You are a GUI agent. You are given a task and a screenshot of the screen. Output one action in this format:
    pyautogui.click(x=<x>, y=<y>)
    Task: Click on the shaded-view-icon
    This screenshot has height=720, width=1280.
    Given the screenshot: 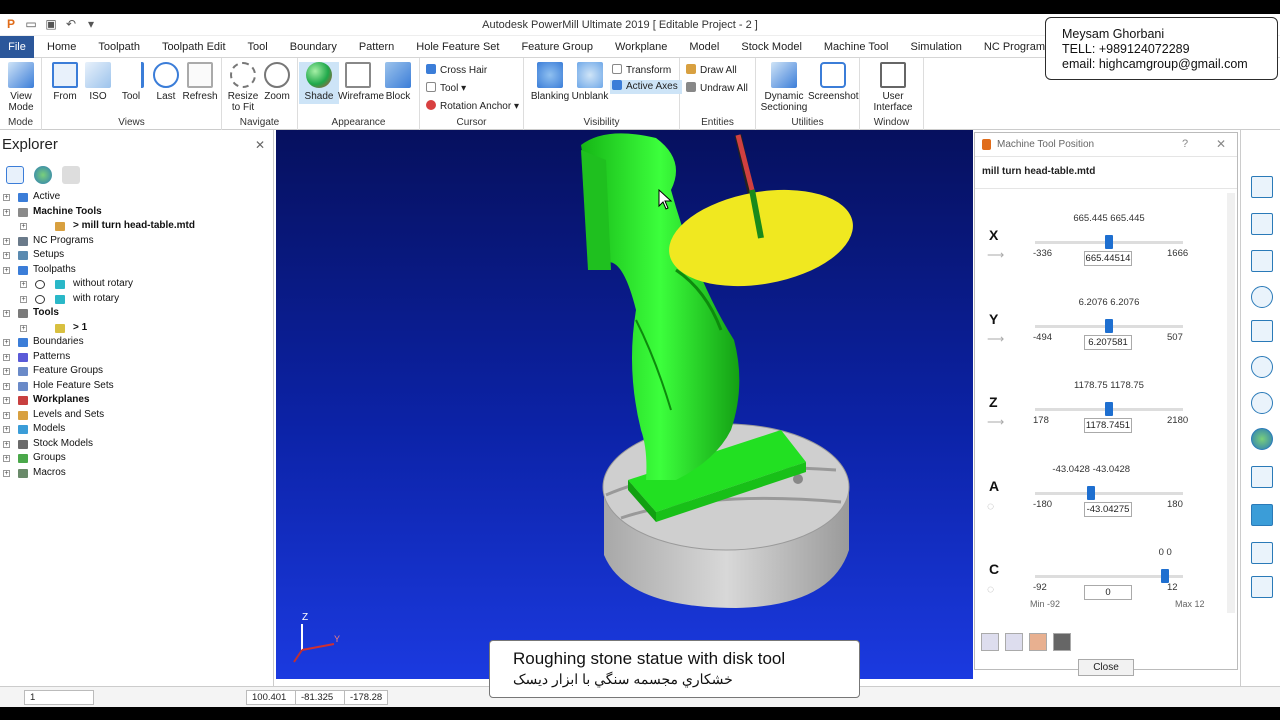 What is the action you would take?
    pyautogui.click(x=1262, y=439)
    